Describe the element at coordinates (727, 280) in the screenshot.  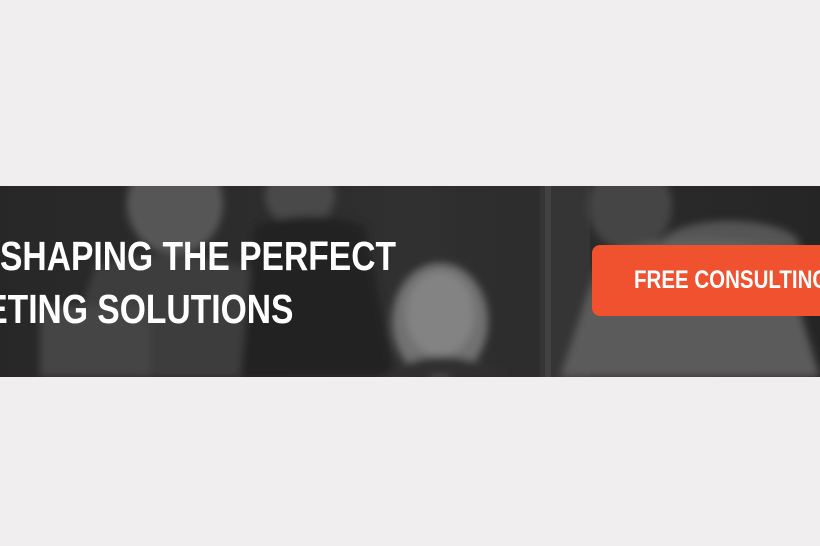
I see `free-consulting-button-label: FREE CONSULTING` at that location.